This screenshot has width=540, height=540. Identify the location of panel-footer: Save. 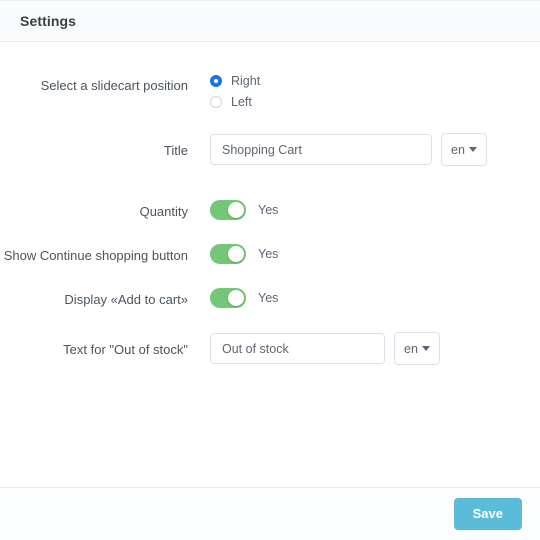
(270, 513).